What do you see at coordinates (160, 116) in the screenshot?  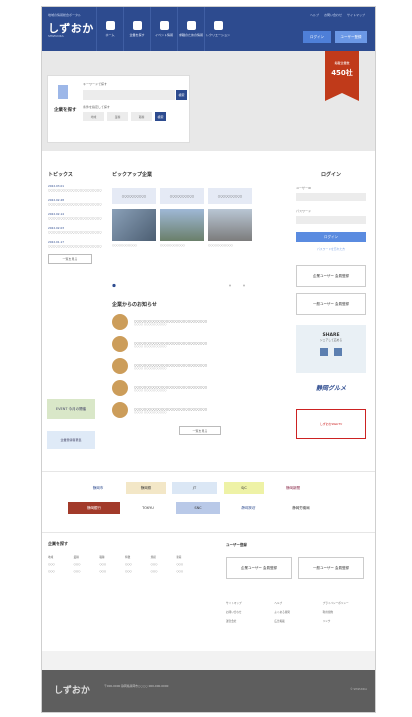 I see `condition-search-button: 検索` at bounding box center [160, 116].